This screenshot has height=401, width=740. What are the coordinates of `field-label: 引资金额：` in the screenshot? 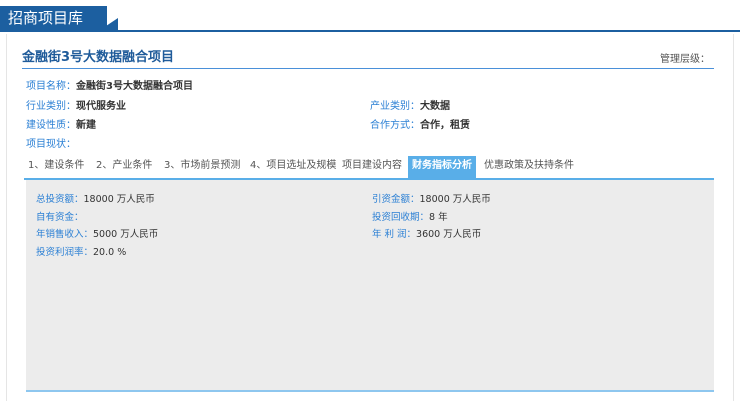 It's located at (396, 199).